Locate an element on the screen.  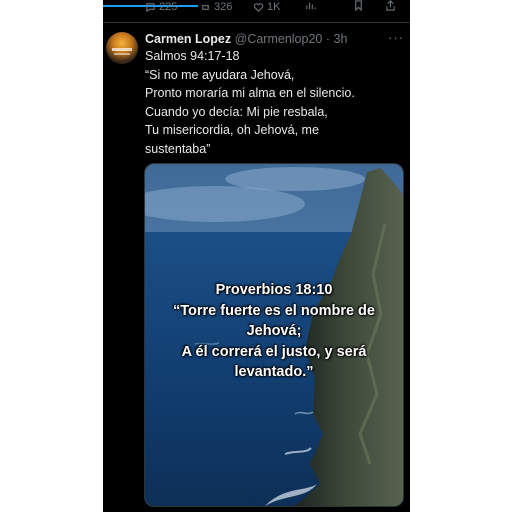
tweet-text-line: Salmos 94:17-18 is located at coordinates (192, 56).